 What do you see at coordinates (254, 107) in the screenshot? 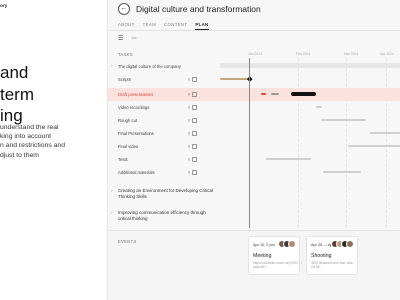
I see `task-row: Video recordings 8` at bounding box center [254, 107].